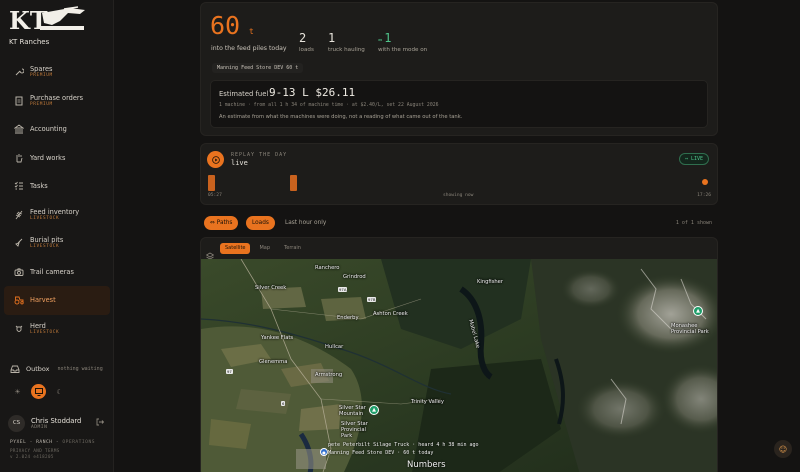 The height and width of the screenshot is (472, 800). Describe the element at coordinates (354, 277) in the screenshot. I see `map-label: Grindrod` at that location.